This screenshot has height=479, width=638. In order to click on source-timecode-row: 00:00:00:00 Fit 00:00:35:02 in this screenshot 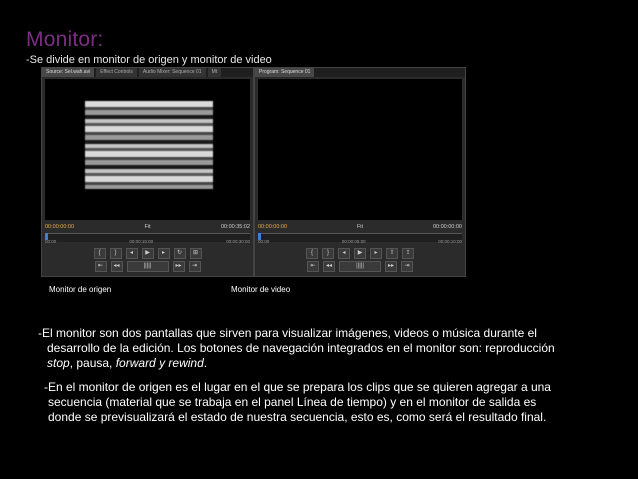, I will do `click(147, 227)`.